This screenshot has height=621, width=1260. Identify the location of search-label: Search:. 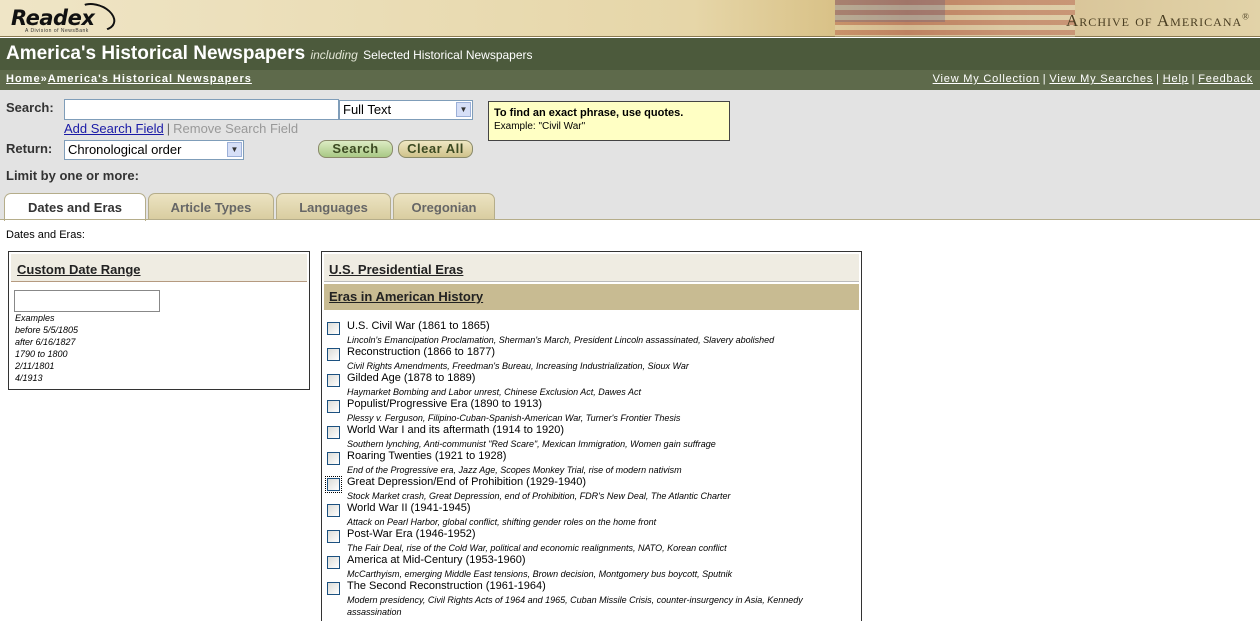
(30, 107).